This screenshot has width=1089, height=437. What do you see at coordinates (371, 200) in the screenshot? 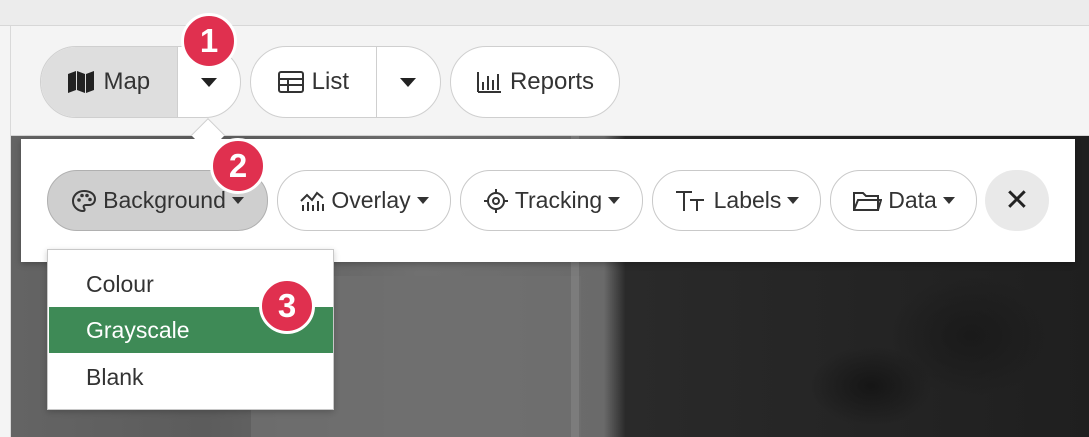
I see `overlay-button-label: Overlay` at bounding box center [371, 200].